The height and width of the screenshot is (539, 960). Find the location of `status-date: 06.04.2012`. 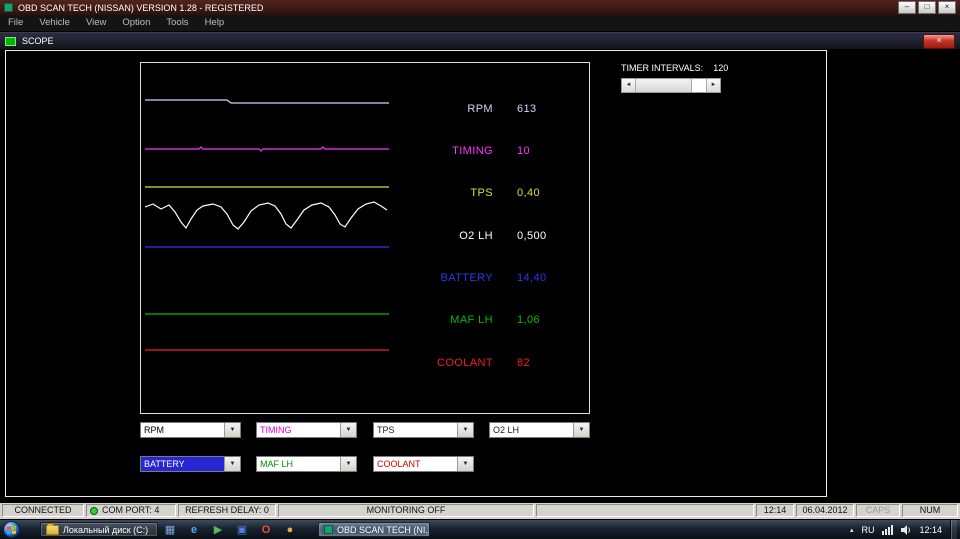

status-date: 06.04.2012 is located at coordinates (825, 510).